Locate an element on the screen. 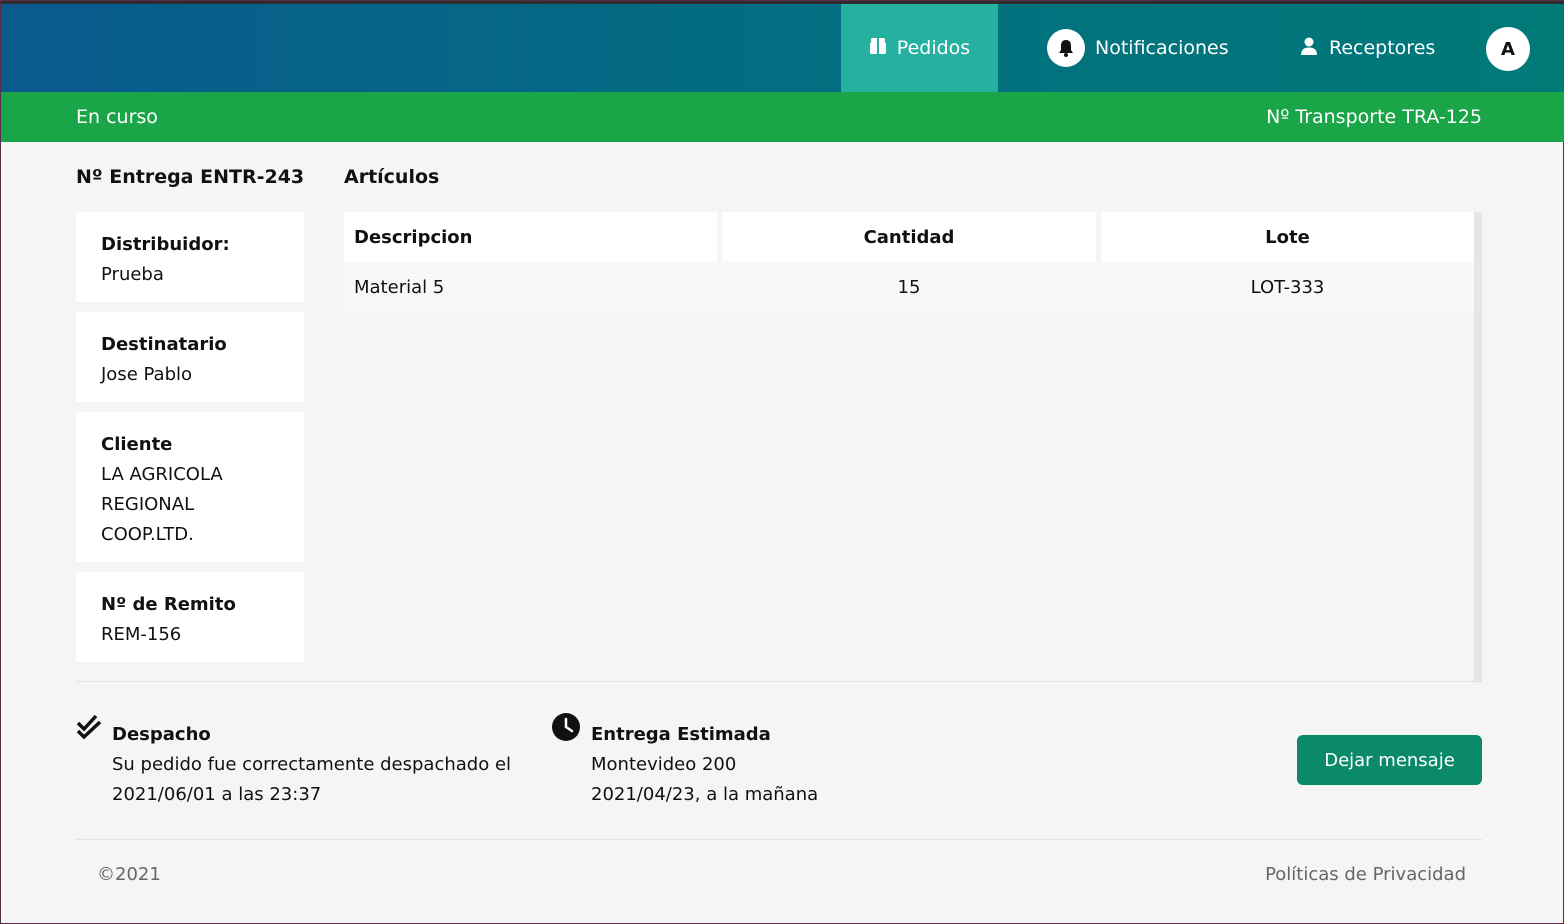  status-bar: En curso Nº Transporte TRA-125 is located at coordinates (782, 117).